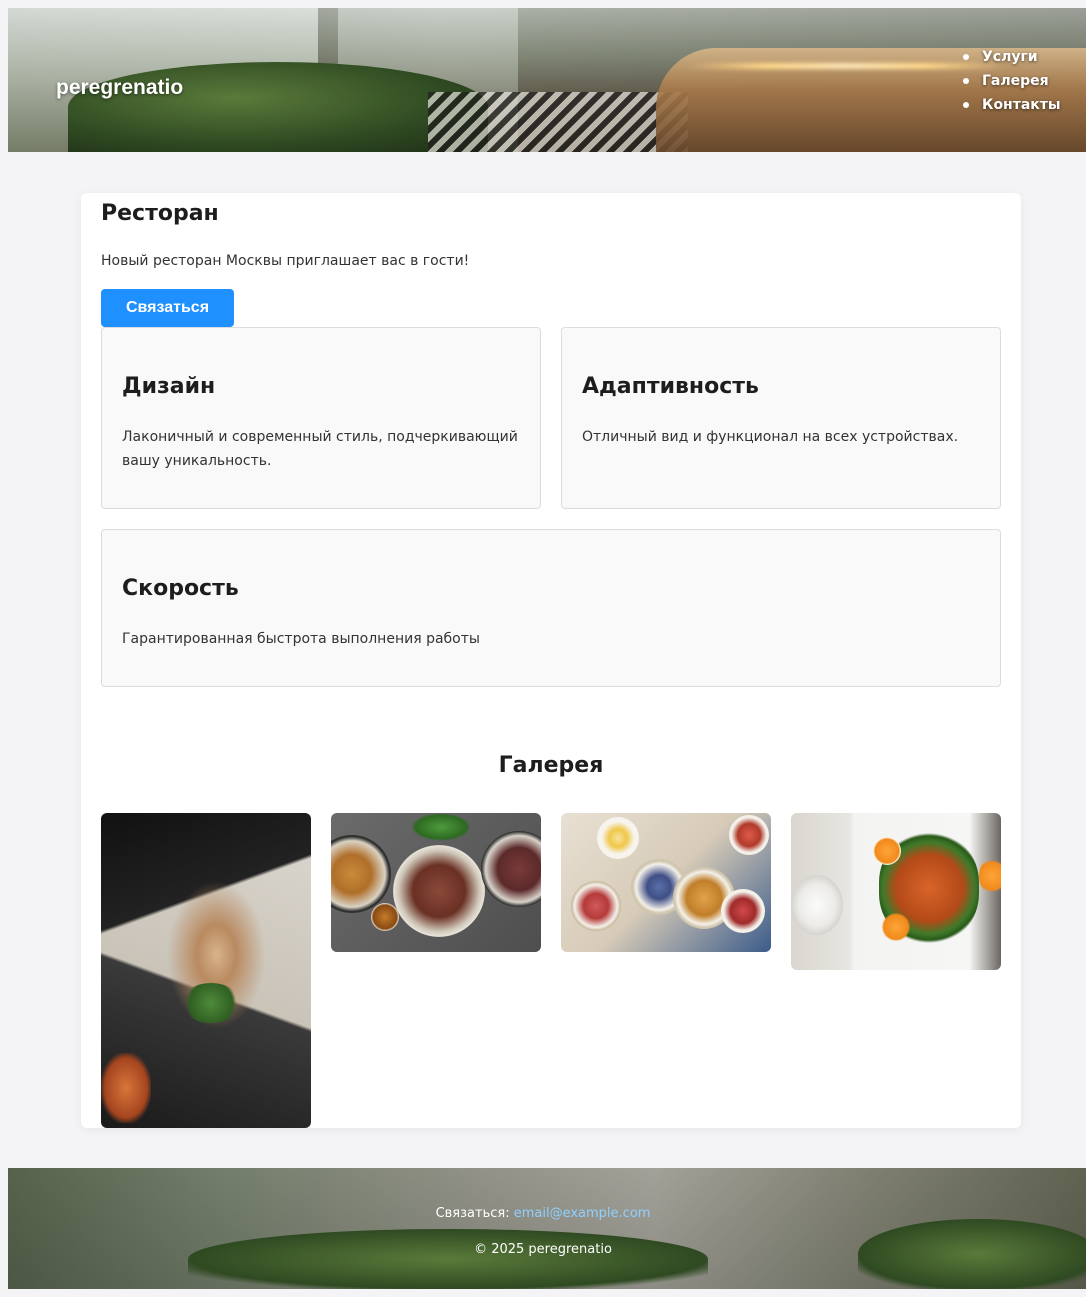 This screenshot has height=1297, width=1086. Describe the element at coordinates (558, 122) in the screenshot. I see `banner-floor-decoration` at that location.